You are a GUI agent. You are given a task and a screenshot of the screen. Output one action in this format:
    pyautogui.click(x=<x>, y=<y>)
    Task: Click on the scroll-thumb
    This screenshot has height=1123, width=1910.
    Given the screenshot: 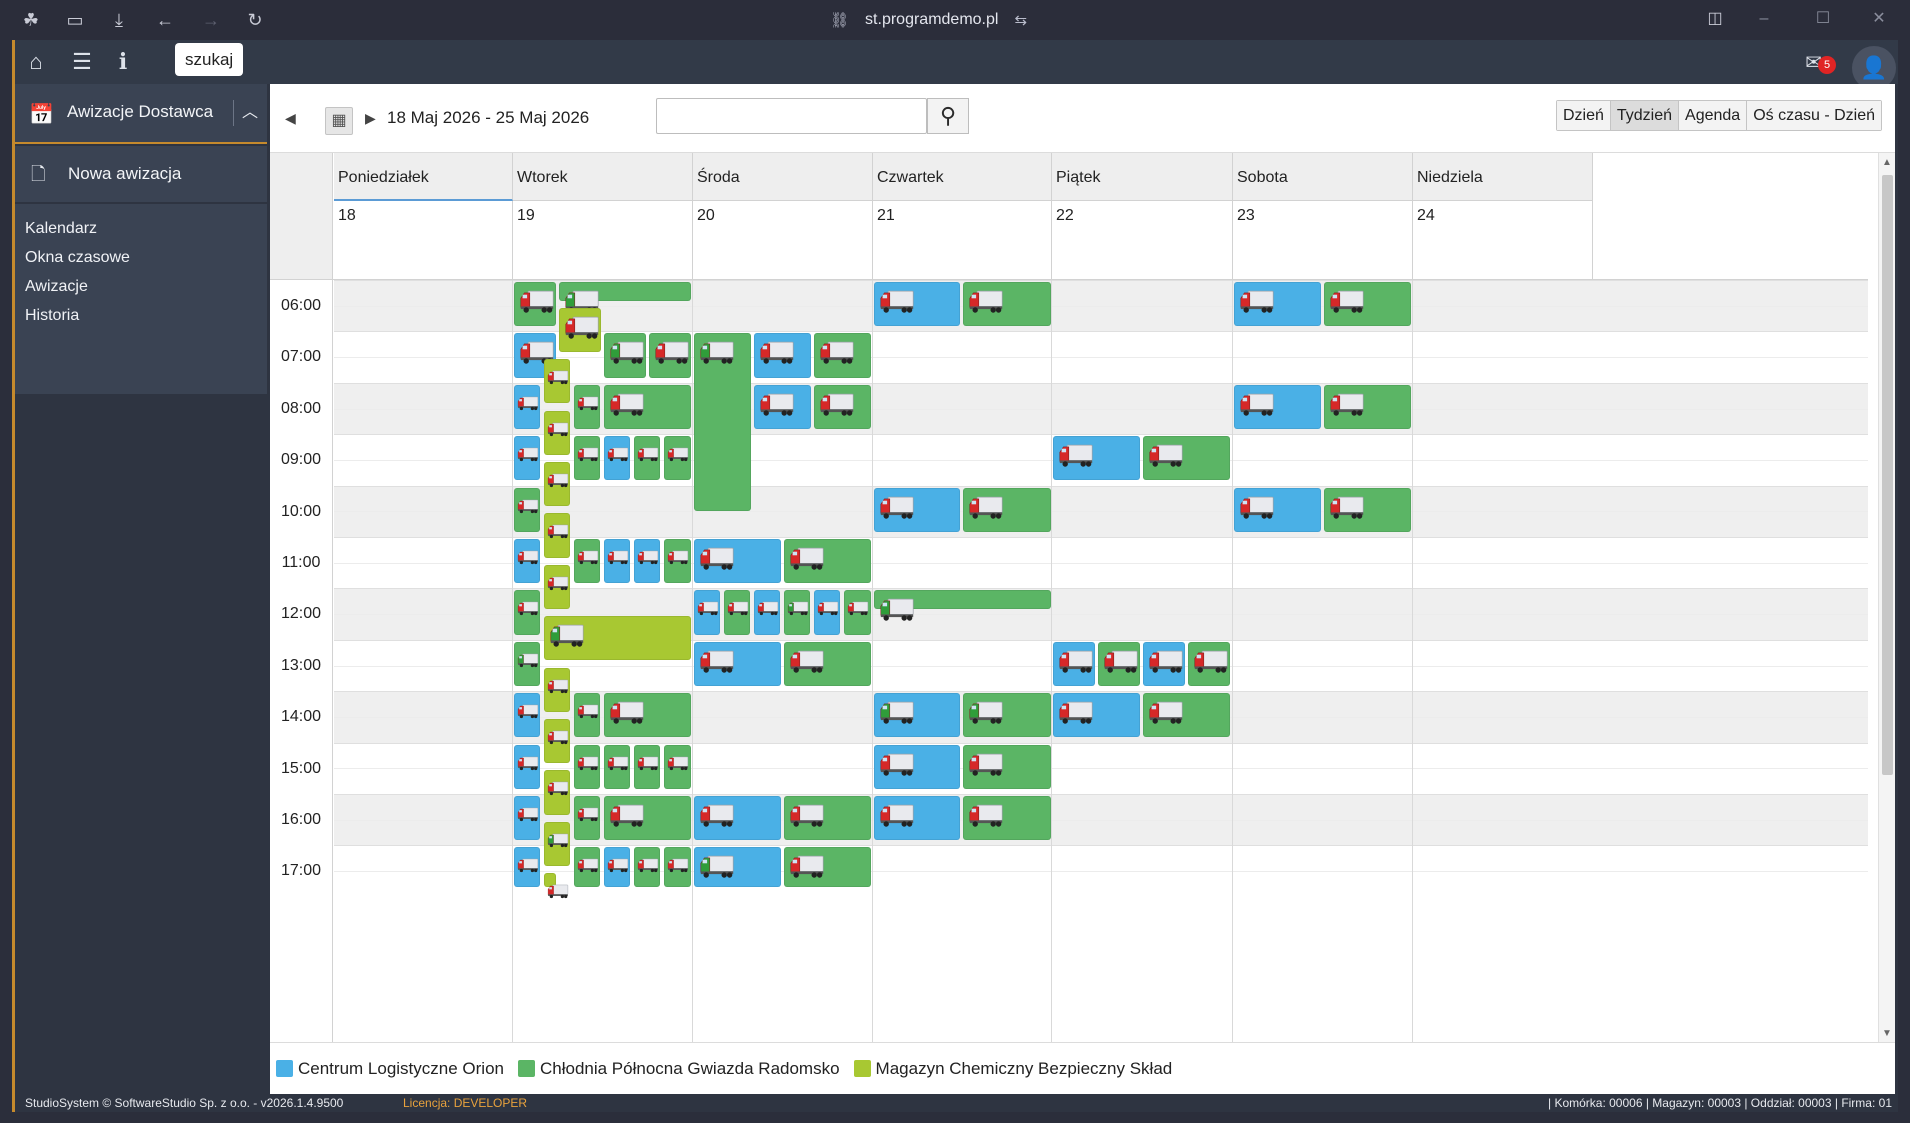 What is the action you would take?
    pyautogui.click(x=1887, y=475)
    